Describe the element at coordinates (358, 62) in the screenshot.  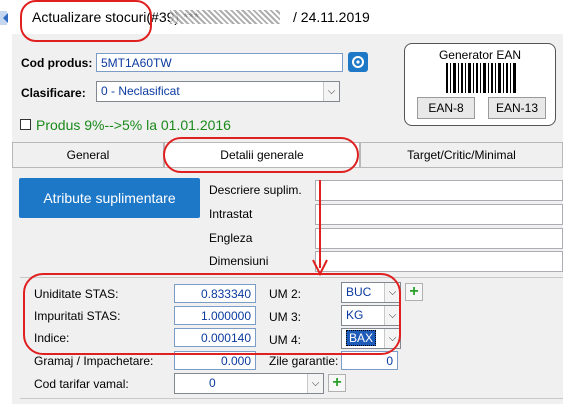
I see `lookup-icon` at that location.